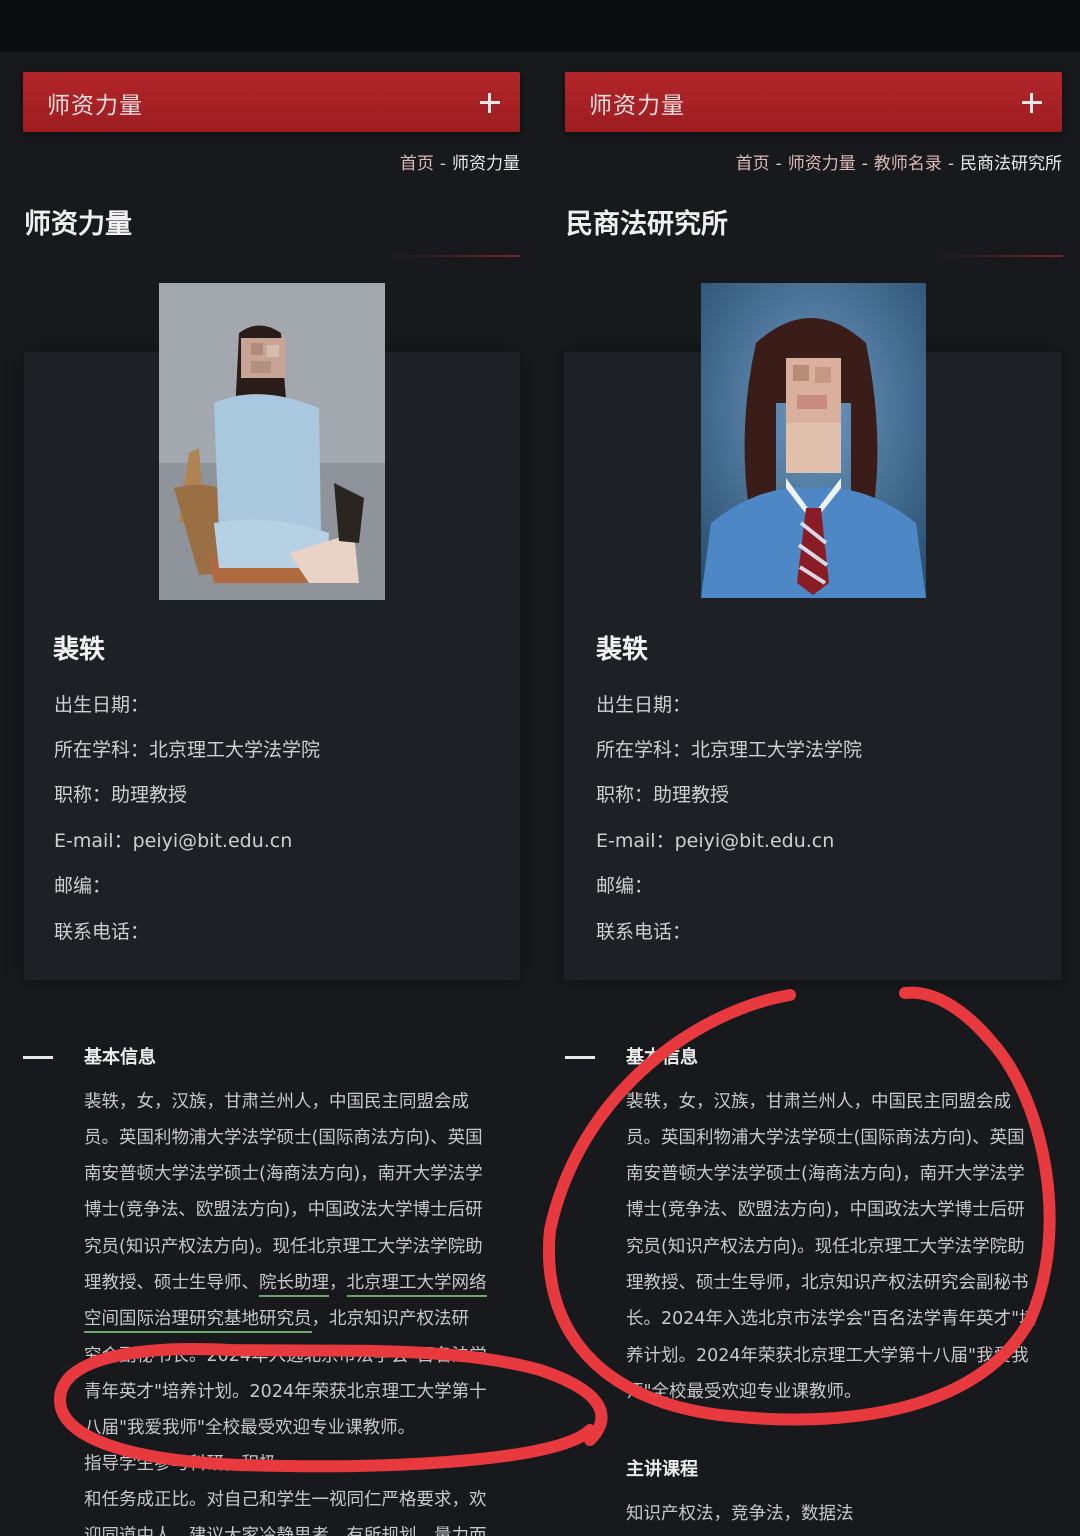 The width and height of the screenshot is (1080, 1536). I want to click on page-title: 民商法研究所, so click(647, 224).